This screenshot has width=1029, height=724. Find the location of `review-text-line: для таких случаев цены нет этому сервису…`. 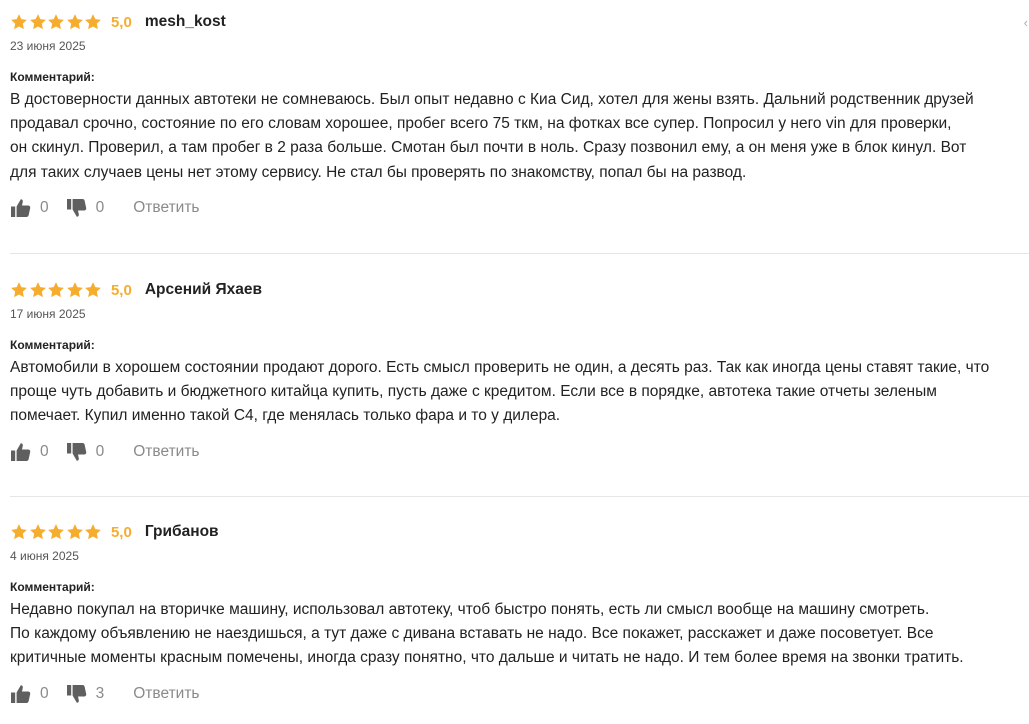

review-text-line: для таких случаев цены нет этому сервису… is located at coordinates (378, 172).